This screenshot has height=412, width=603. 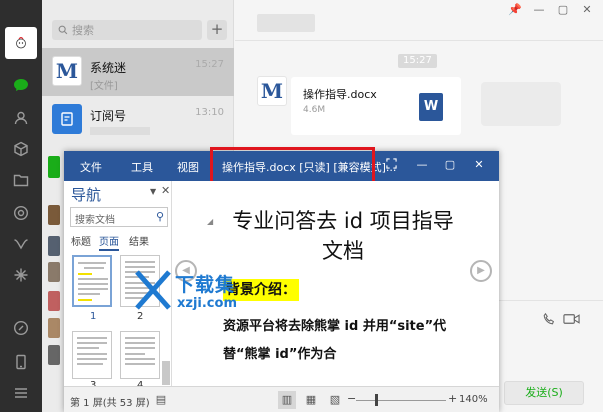 What do you see at coordinates (286, 23) in the screenshot?
I see `conversation-title-blurred` at bounding box center [286, 23].